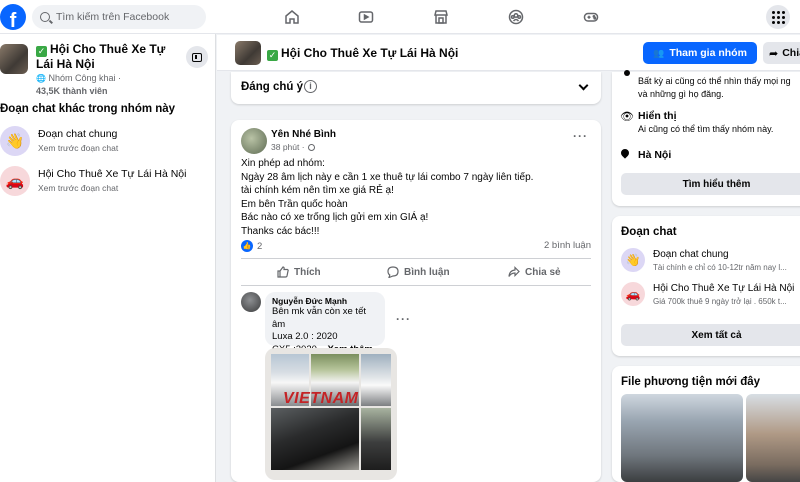 The width and height of the screenshot is (800, 482). What do you see at coordinates (706, 129) in the screenshot?
I see `visible-text: Ai cũng có thể tìm thấy nhóm này.` at bounding box center [706, 129].